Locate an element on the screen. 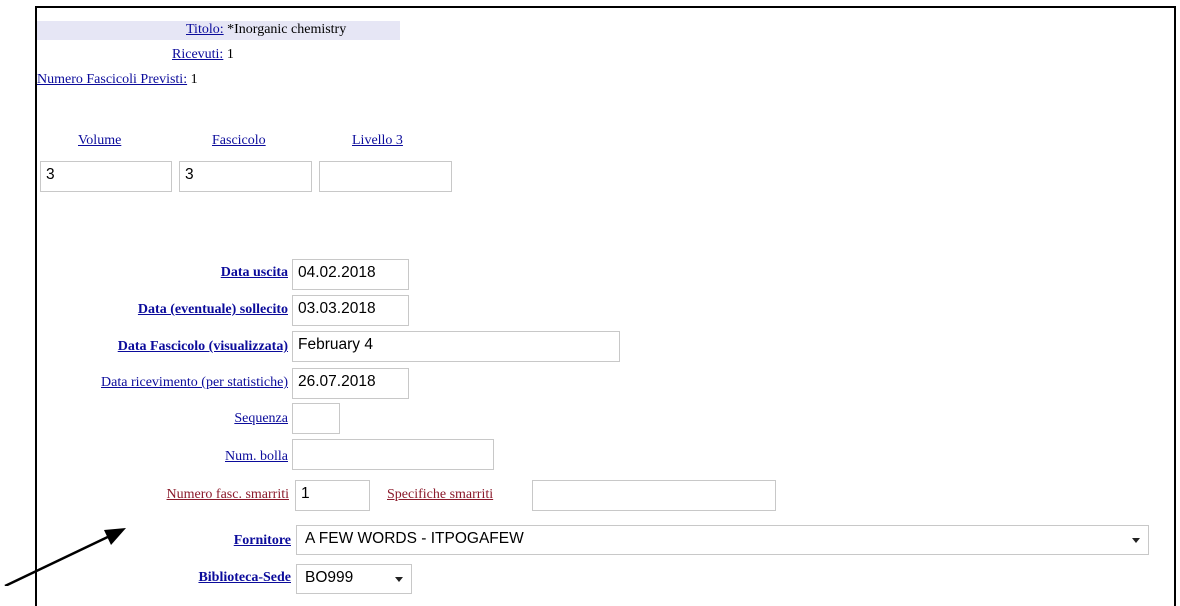  received-value: 1 is located at coordinates (230, 54).